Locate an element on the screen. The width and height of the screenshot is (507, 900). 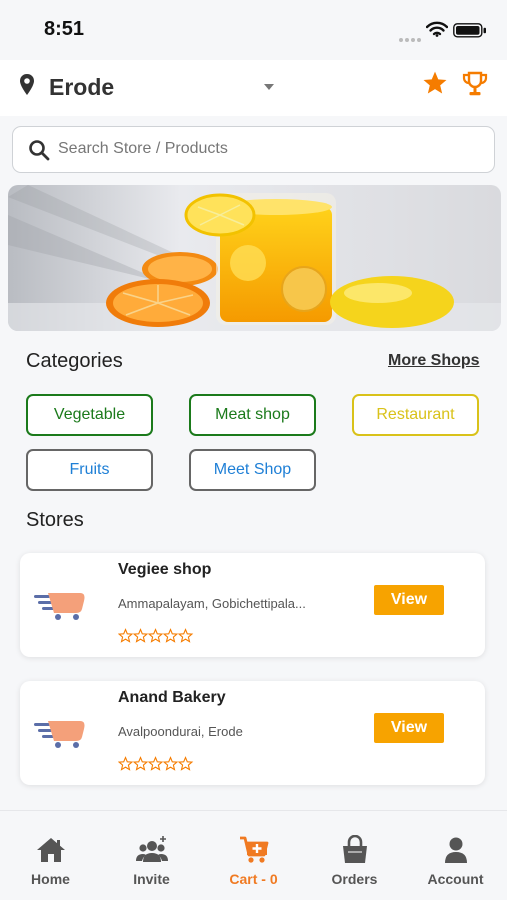
nav-cart: Cart - 0 is located at coordinates (253, 855).